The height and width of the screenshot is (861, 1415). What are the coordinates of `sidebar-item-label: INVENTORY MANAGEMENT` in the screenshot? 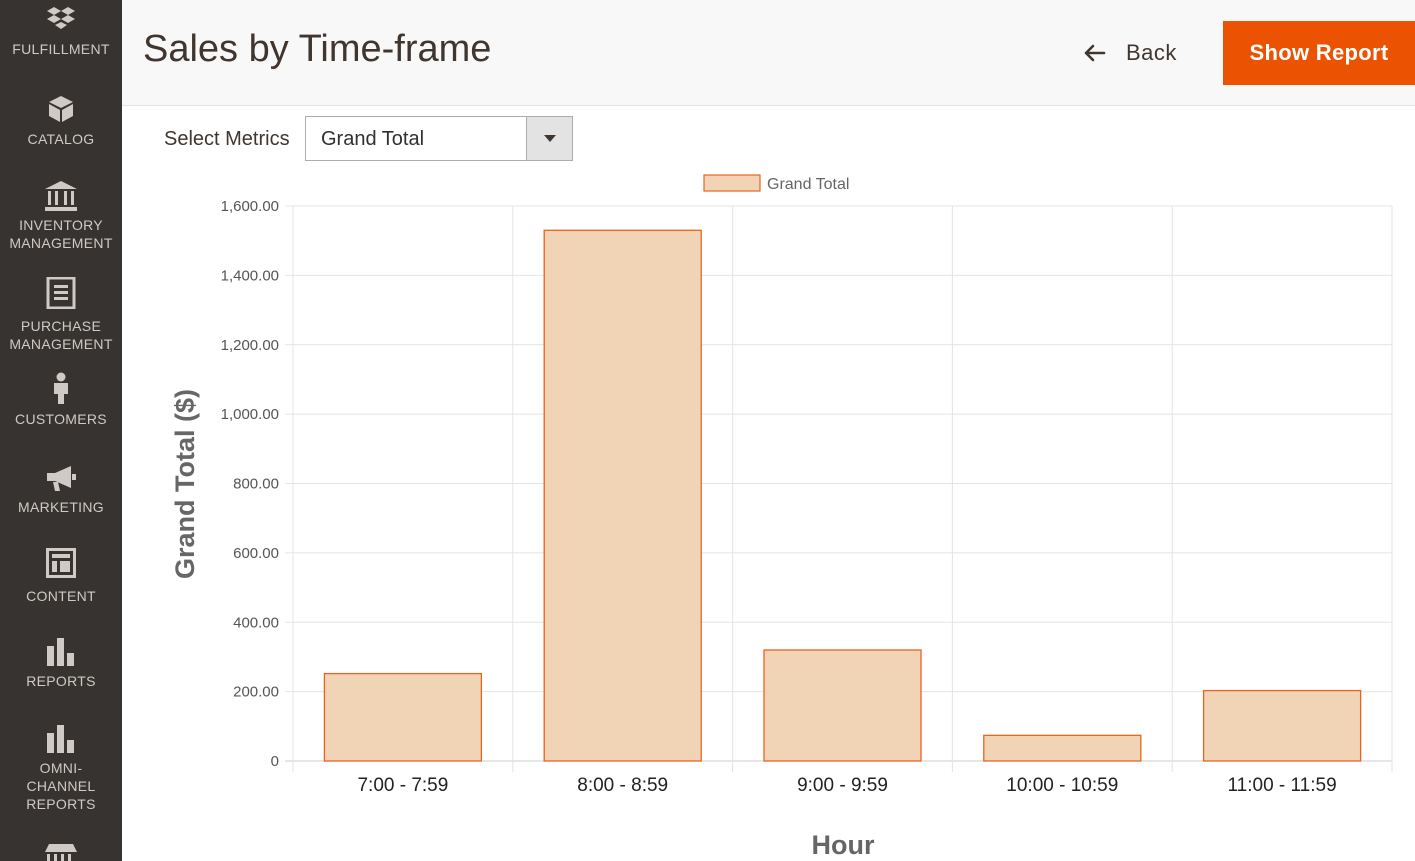 It's located at (61, 234).